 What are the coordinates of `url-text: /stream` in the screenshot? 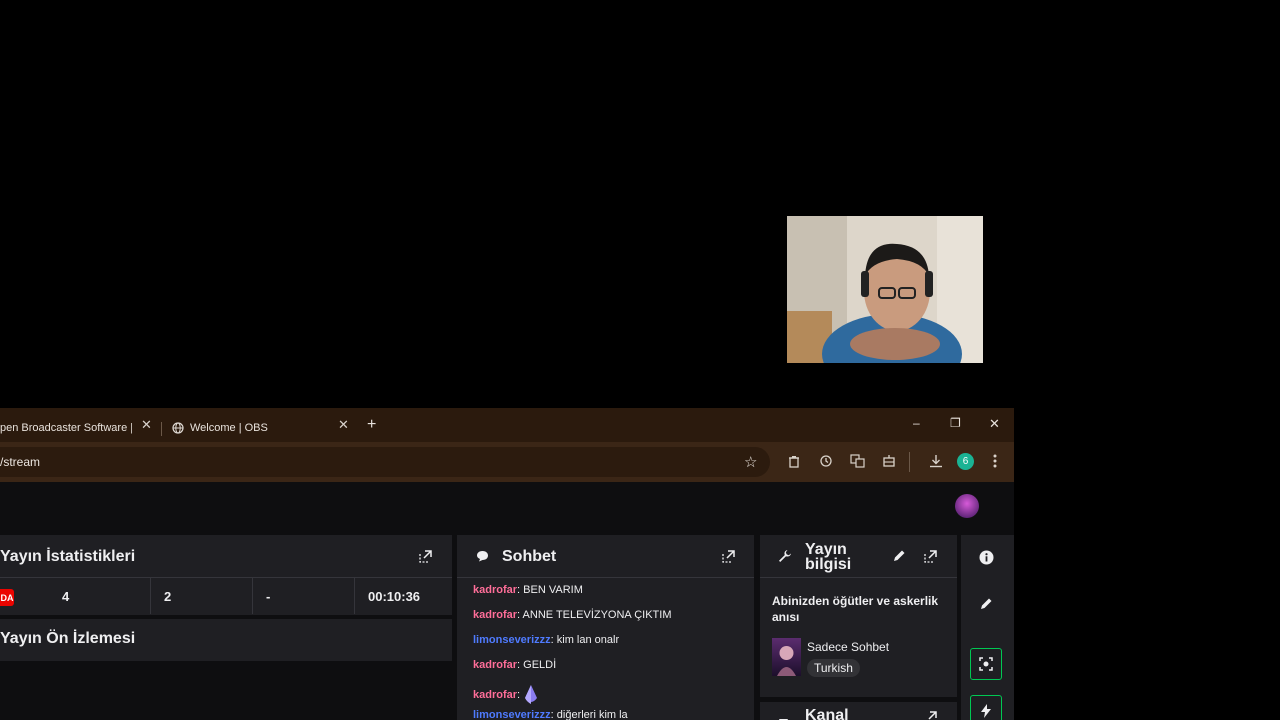 It's located at (20, 462).